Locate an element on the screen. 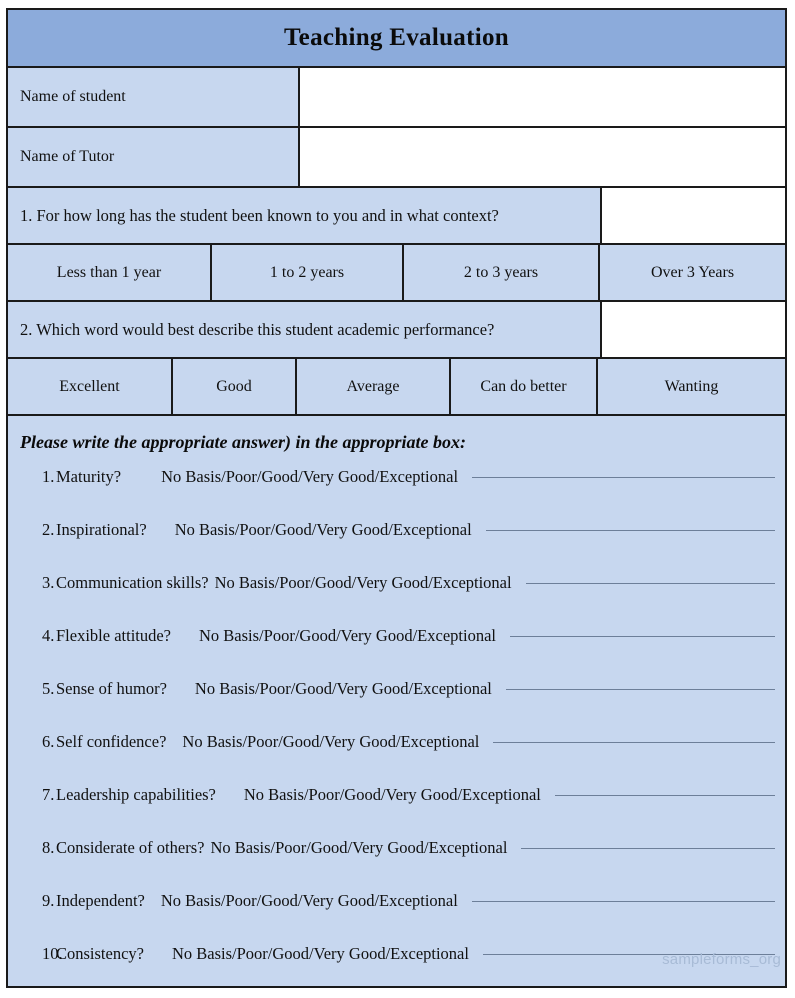 The width and height of the screenshot is (795, 998). item-trait: Self confidence? is located at coordinates (111, 741).